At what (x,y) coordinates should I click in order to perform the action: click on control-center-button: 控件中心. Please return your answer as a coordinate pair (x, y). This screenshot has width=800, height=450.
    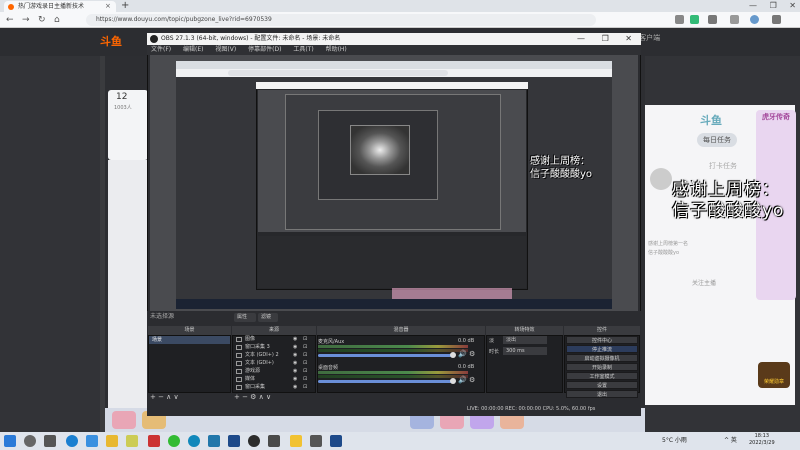
    Looking at the image, I should click on (602, 340).